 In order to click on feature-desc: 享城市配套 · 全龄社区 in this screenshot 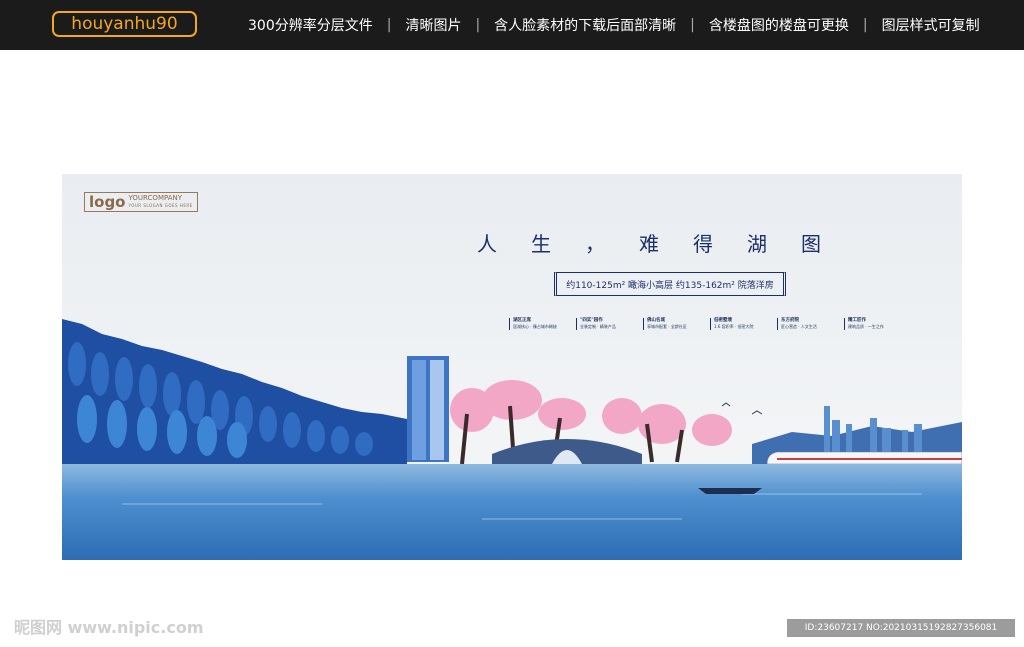, I will do `click(667, 326)`.